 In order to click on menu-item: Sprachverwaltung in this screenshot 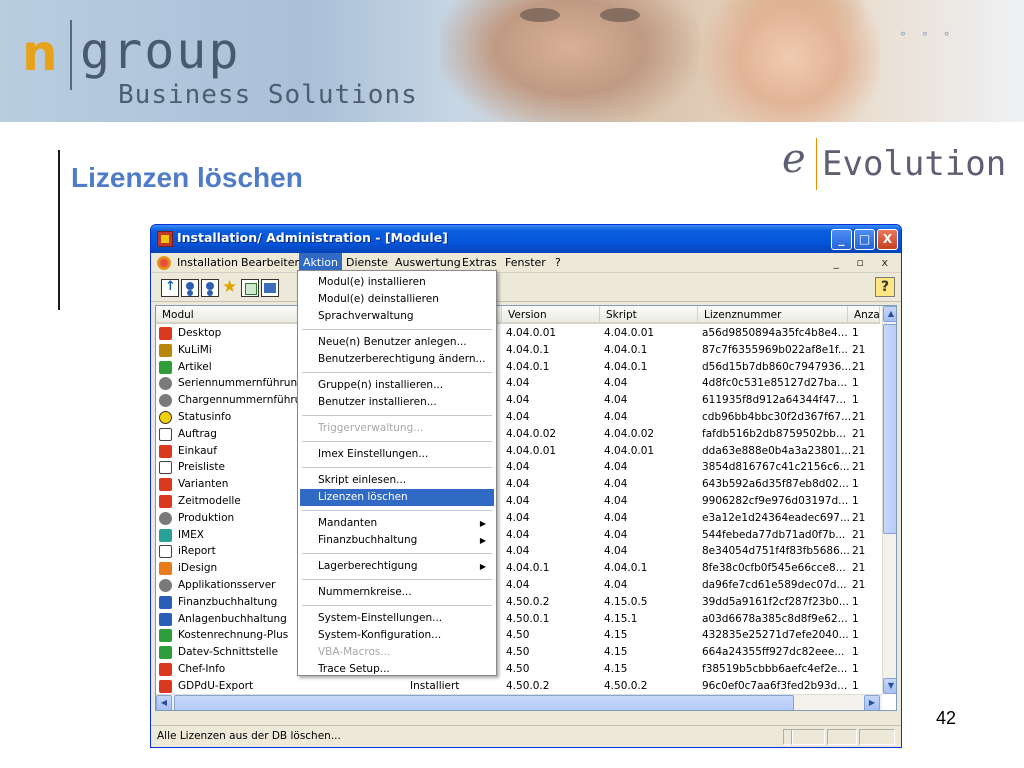, I will do `click(397, 316)`.